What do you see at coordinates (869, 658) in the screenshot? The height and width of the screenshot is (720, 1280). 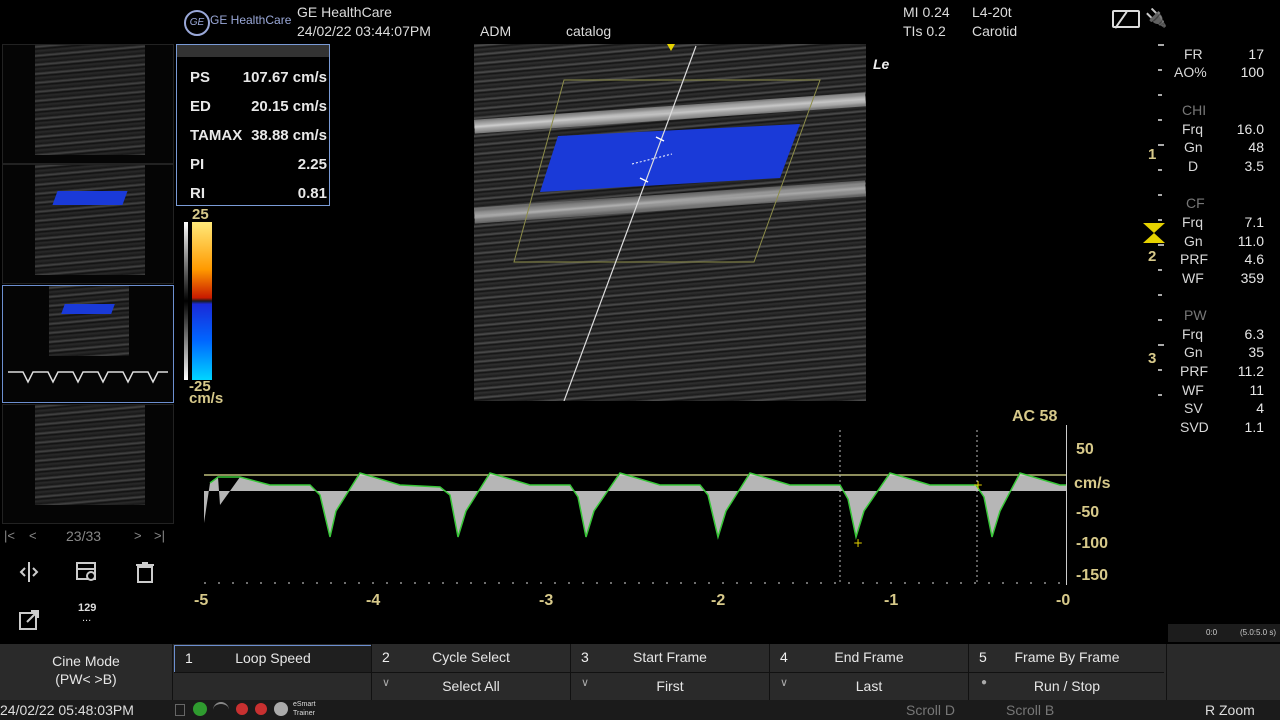 I see `softkey-end-frame: 4 End Frame` at bounding box center [869, 658].